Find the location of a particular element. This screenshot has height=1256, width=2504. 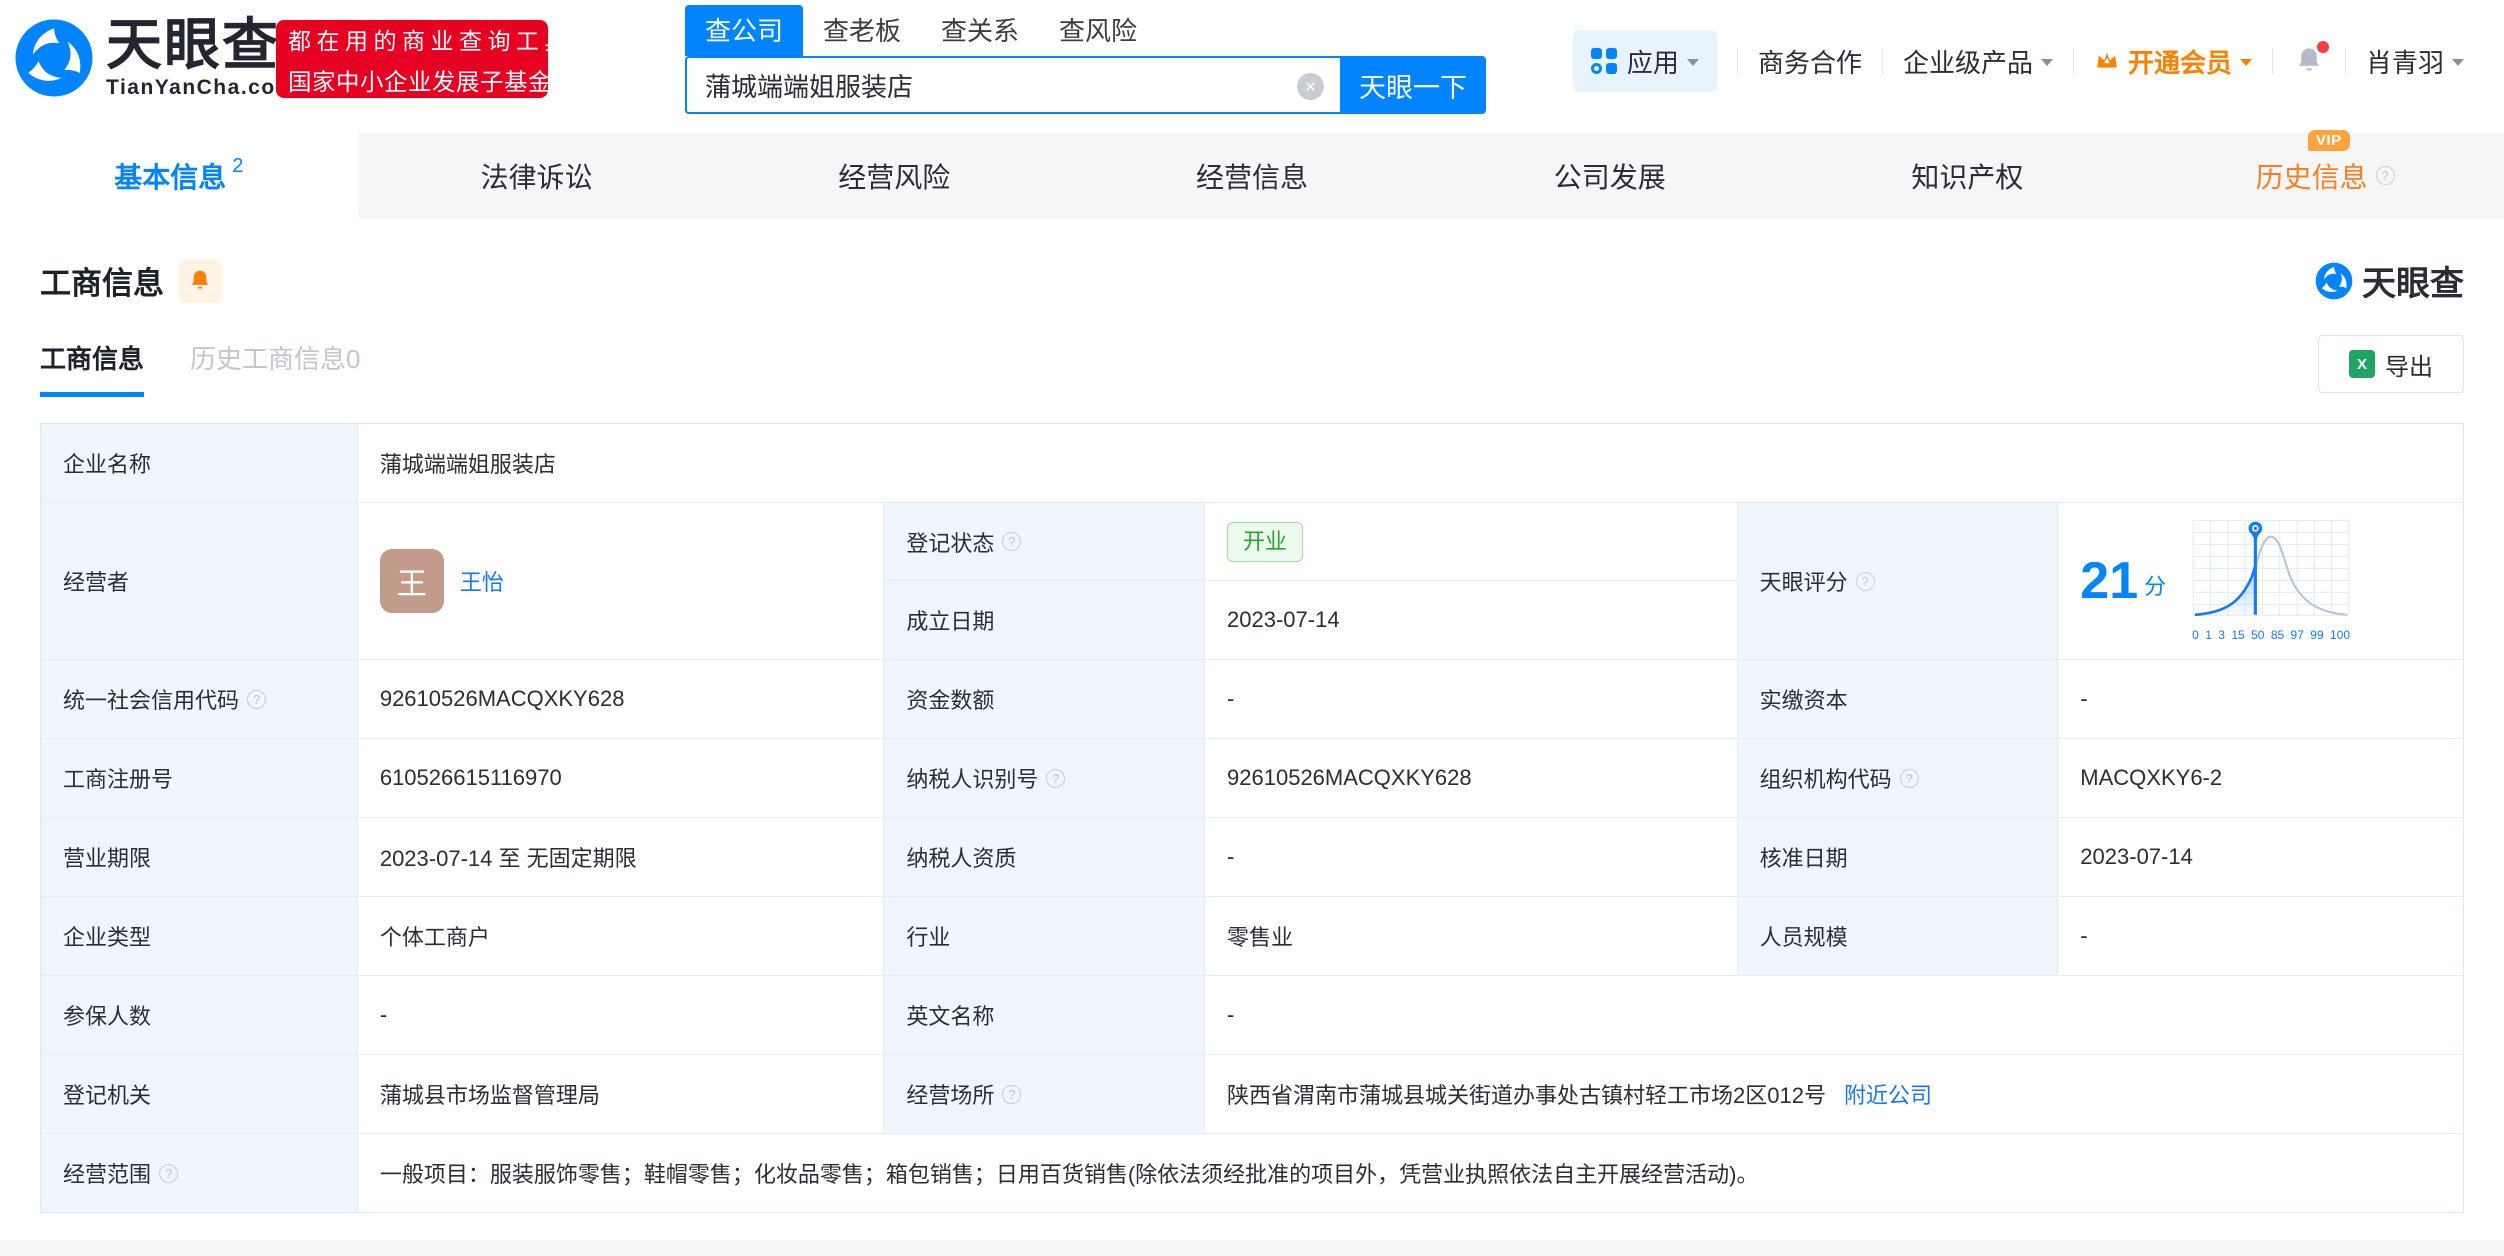

tab-intellectual-property: 知识产权 is located at coordinates (1968, 175).